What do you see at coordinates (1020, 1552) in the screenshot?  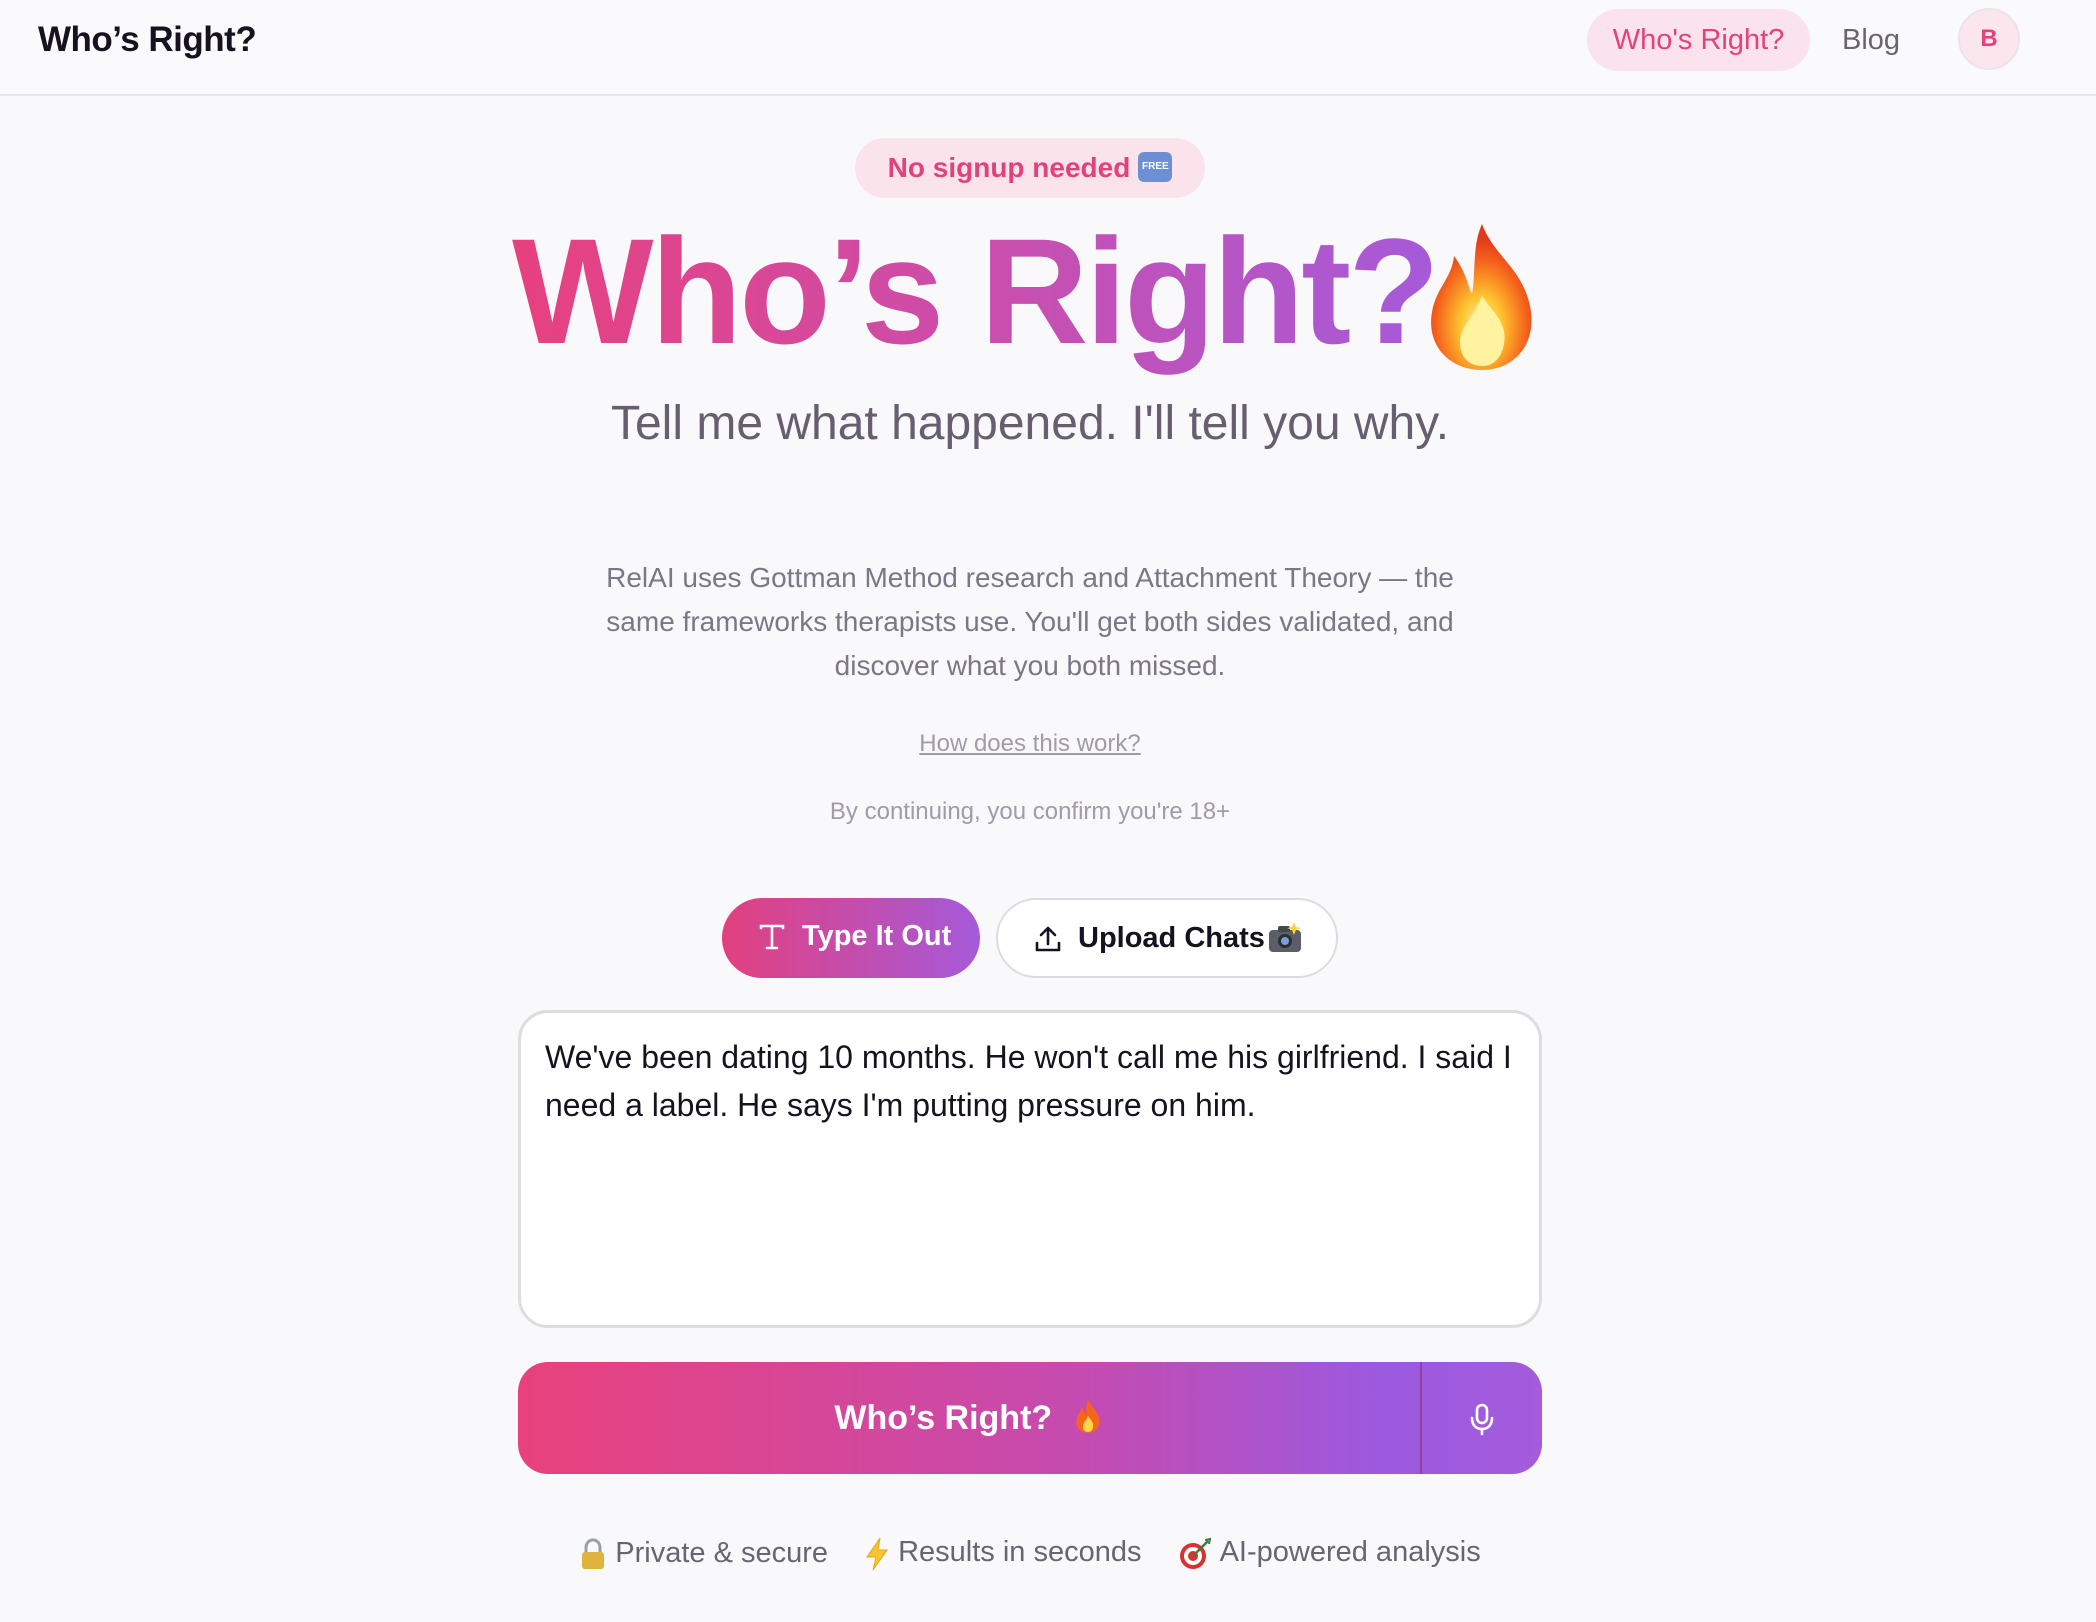 I see `feature-speed-label: Results in seconds` at bounding box center [1020, 1552].